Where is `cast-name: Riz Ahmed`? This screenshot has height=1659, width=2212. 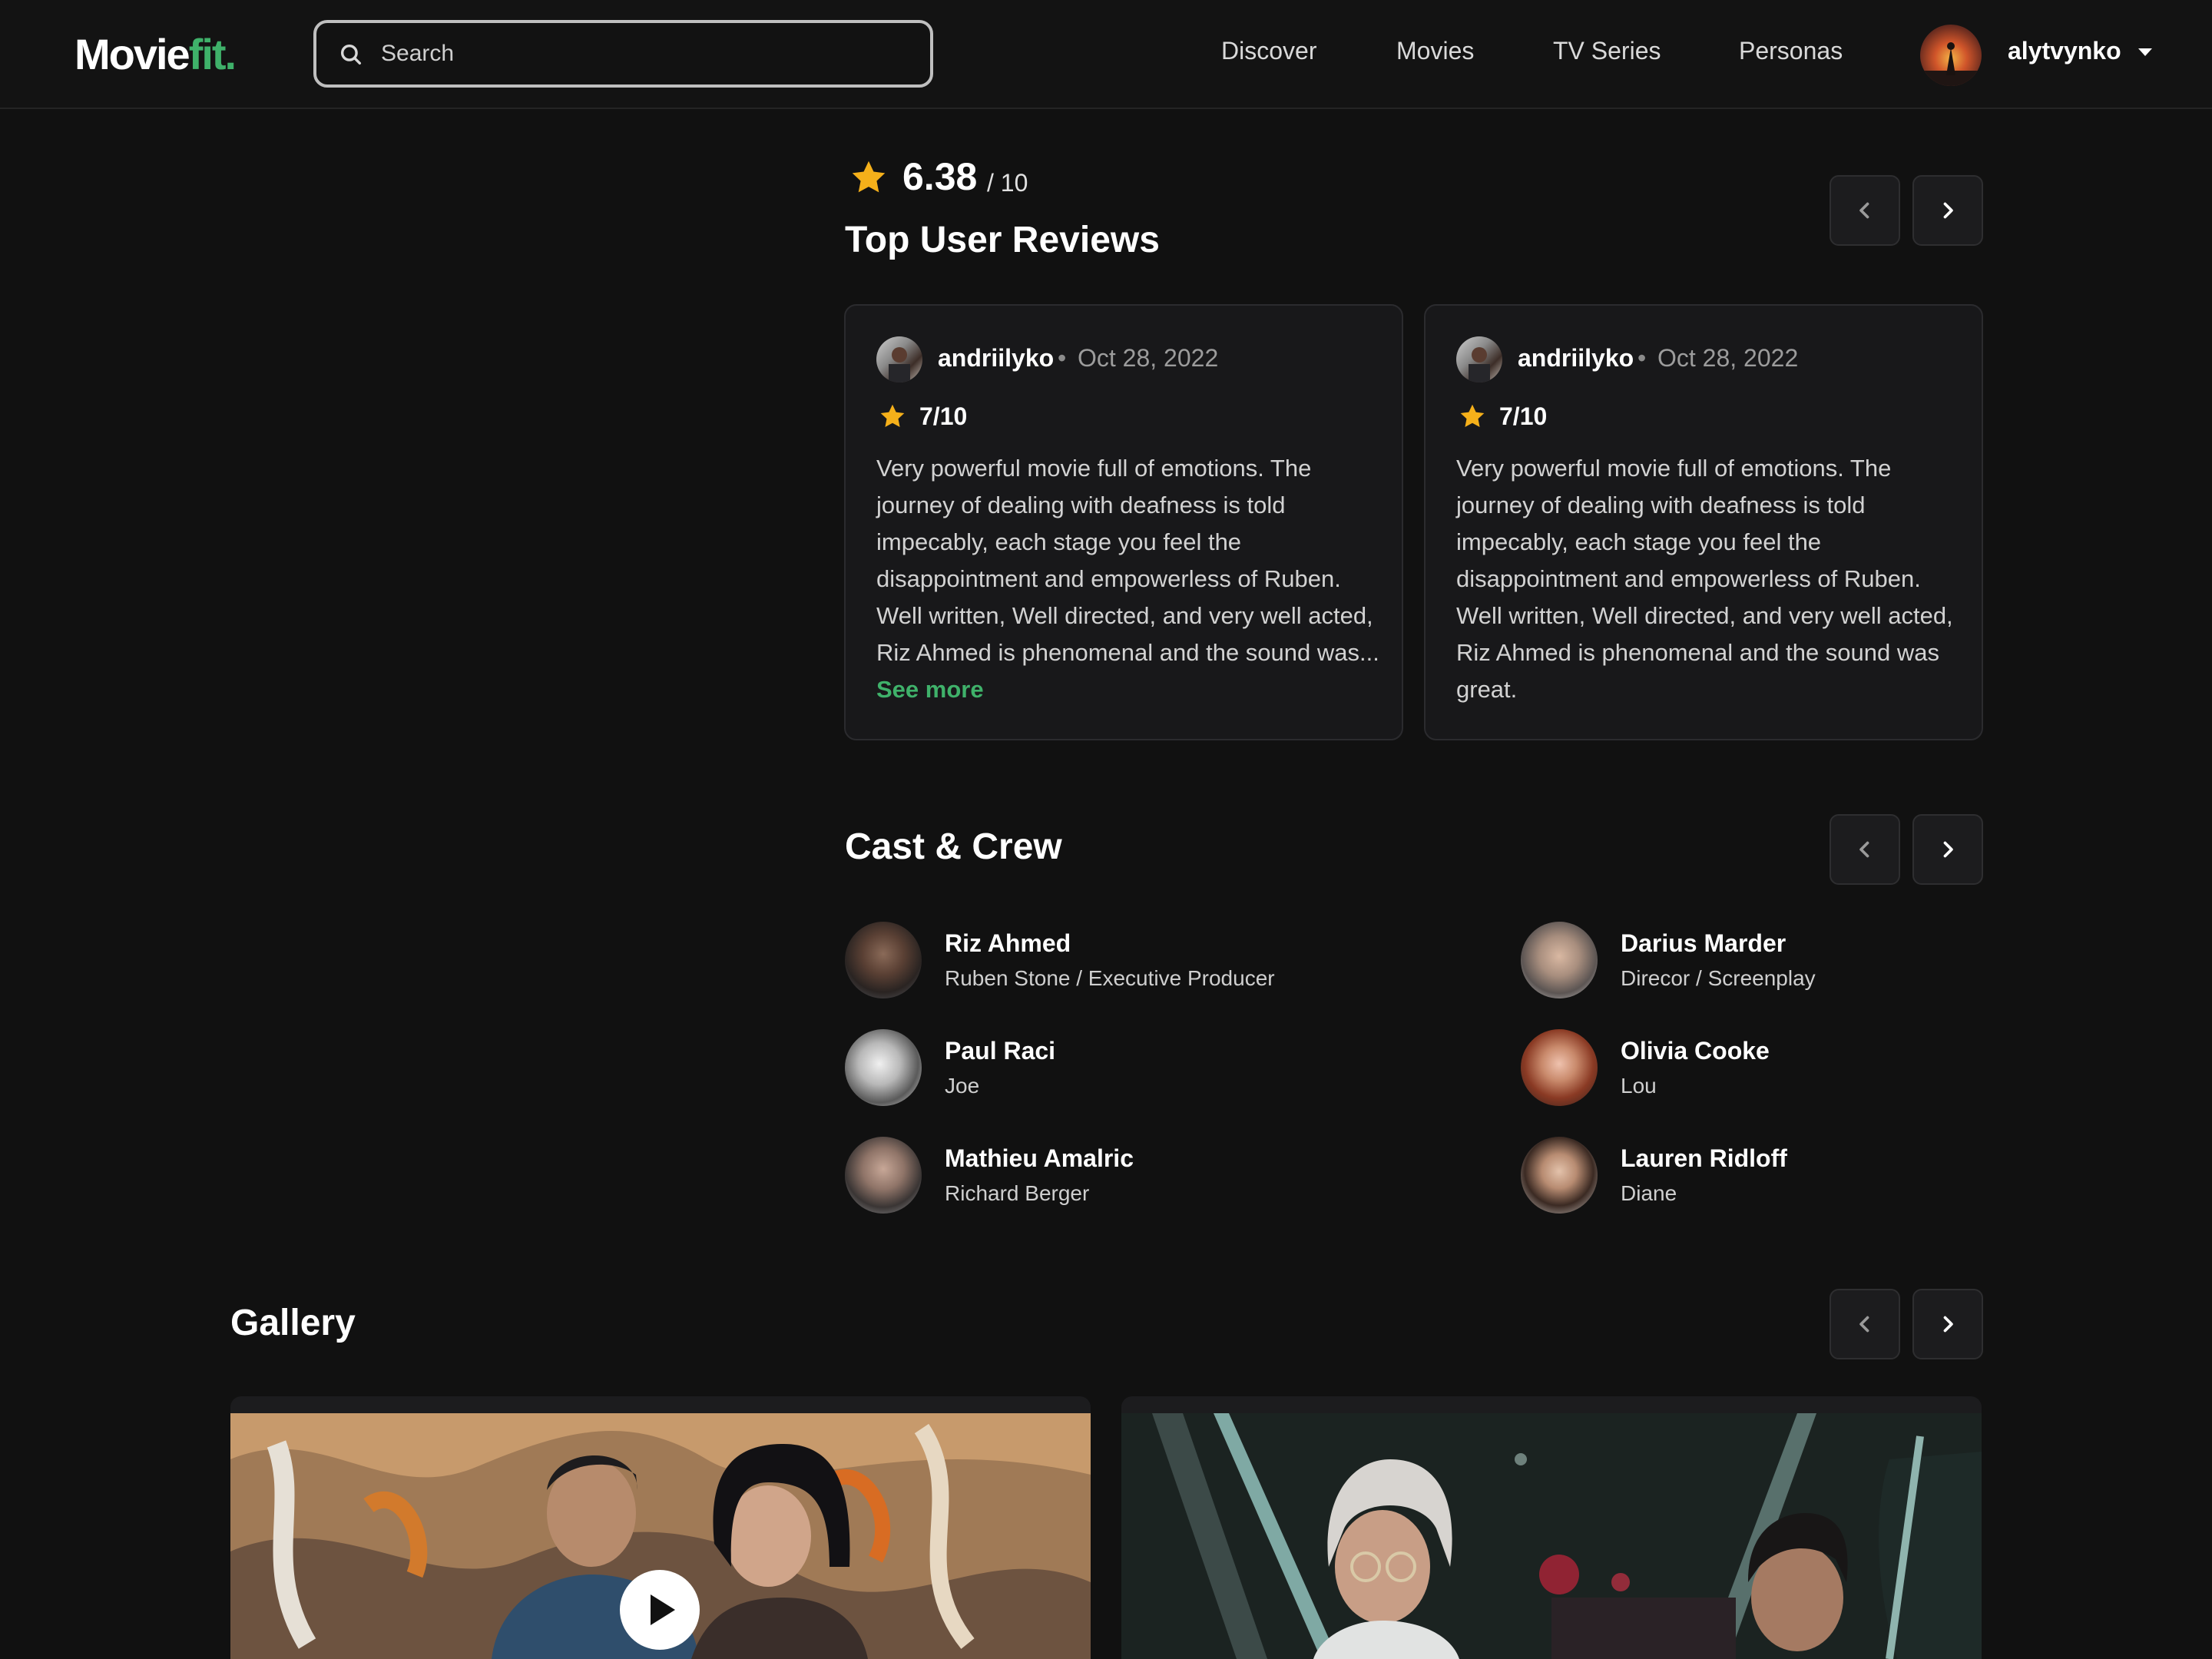
cast-name: Riz Ahmed is located at coordinates (1008, 943).